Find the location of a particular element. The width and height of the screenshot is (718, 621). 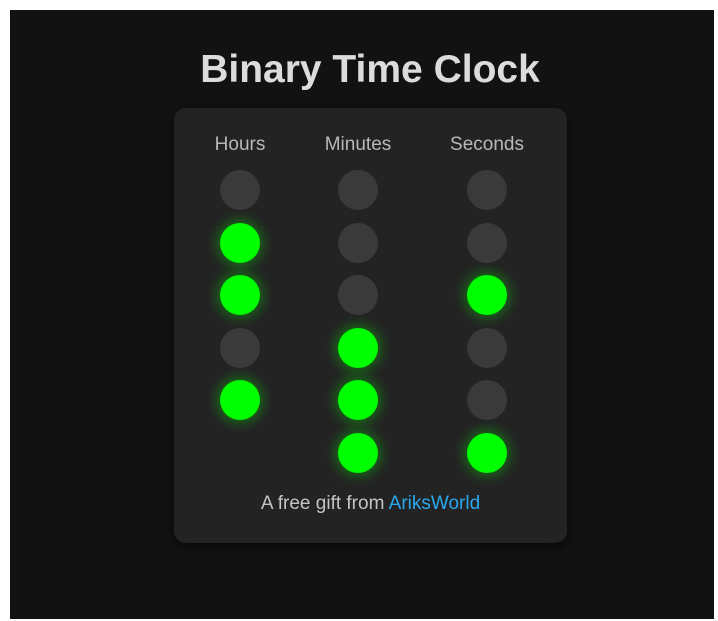

minutes-bit-2-off is located at coordinates (358, 242).